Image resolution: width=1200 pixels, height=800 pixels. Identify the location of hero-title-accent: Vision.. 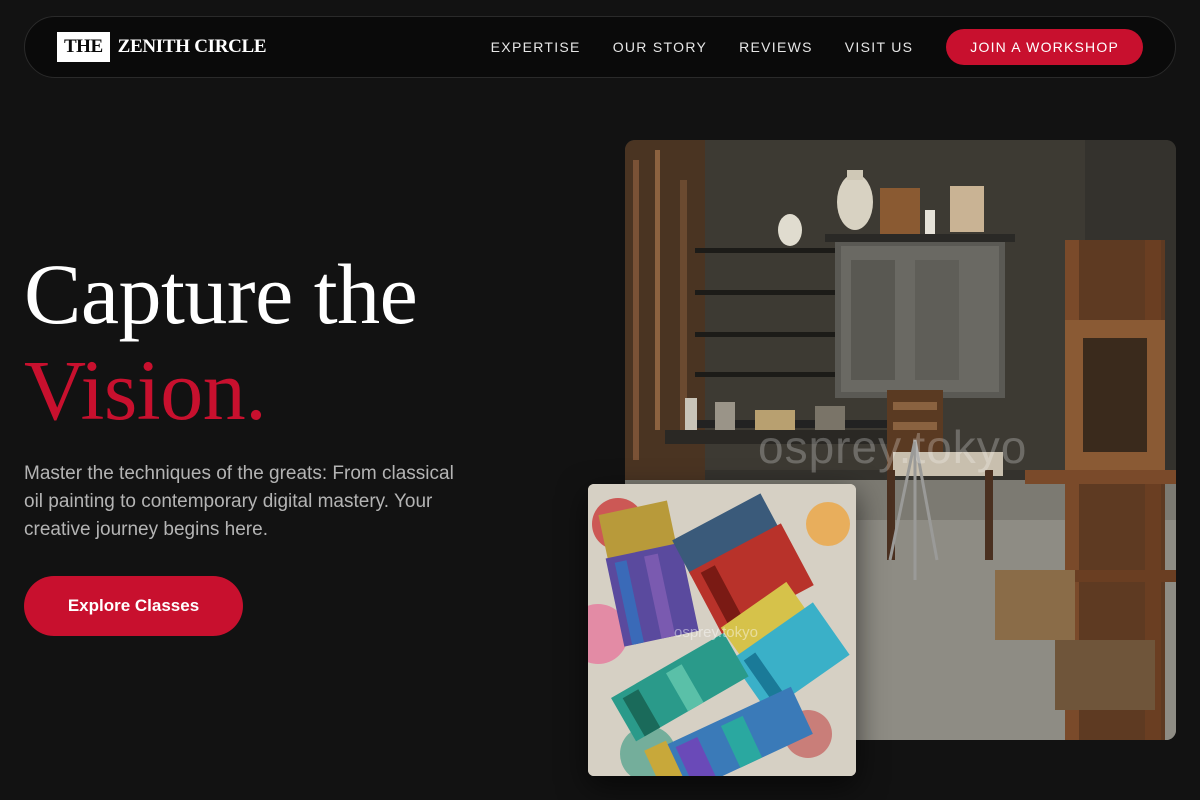
(145, 390).